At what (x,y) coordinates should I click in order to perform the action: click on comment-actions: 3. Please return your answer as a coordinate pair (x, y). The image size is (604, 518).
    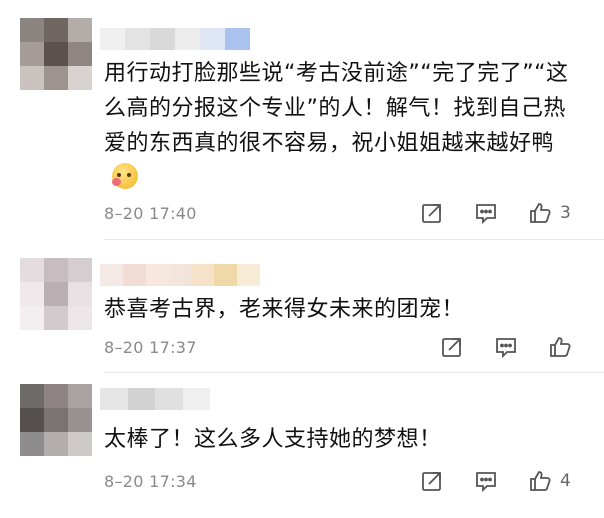
    Looking at the image, I should click on (495, 213).